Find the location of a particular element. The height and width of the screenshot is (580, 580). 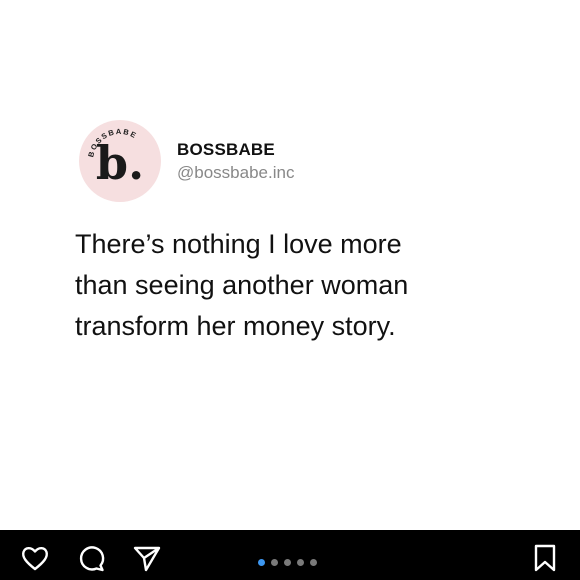

send-icon is located at coordinates (147, 558).